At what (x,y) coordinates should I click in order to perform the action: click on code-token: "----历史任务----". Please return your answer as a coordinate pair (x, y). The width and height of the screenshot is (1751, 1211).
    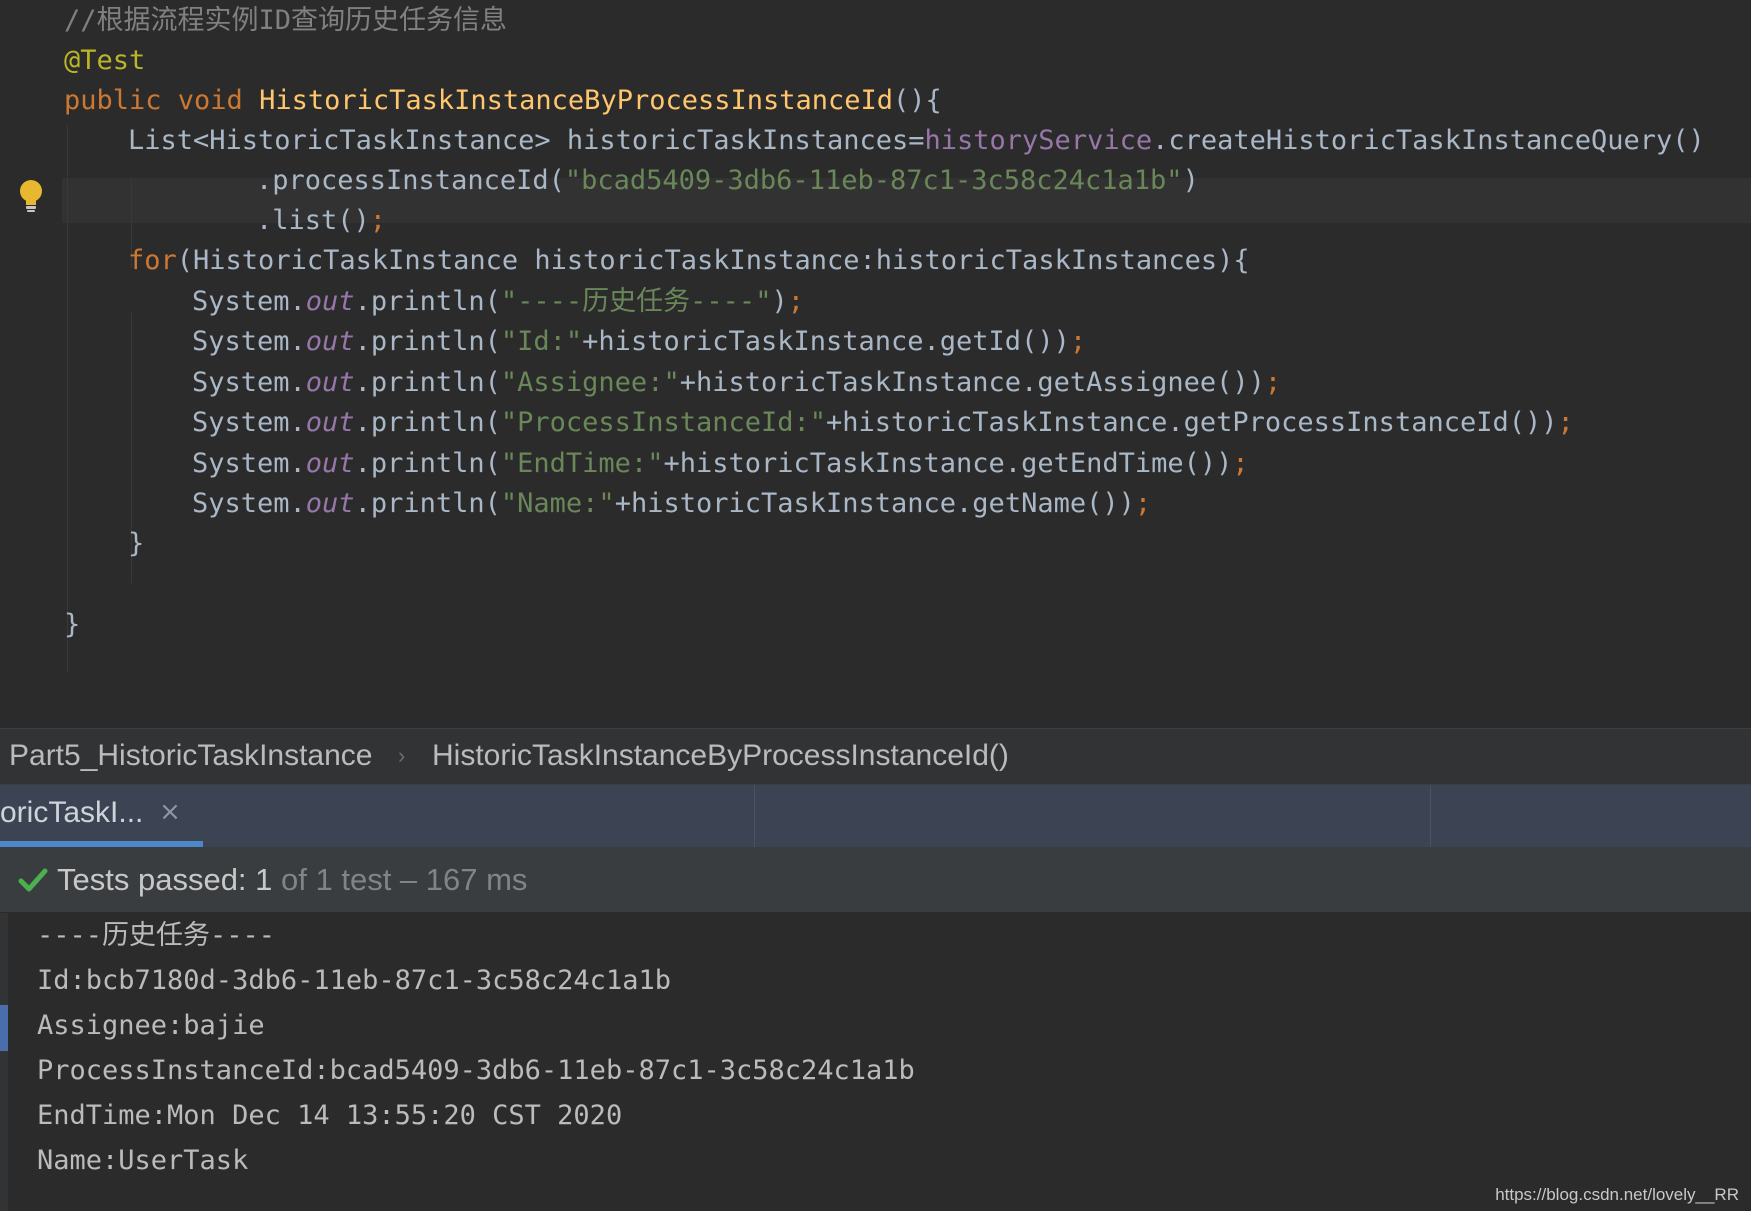
    Looking at the image, I should click on (636, 301).